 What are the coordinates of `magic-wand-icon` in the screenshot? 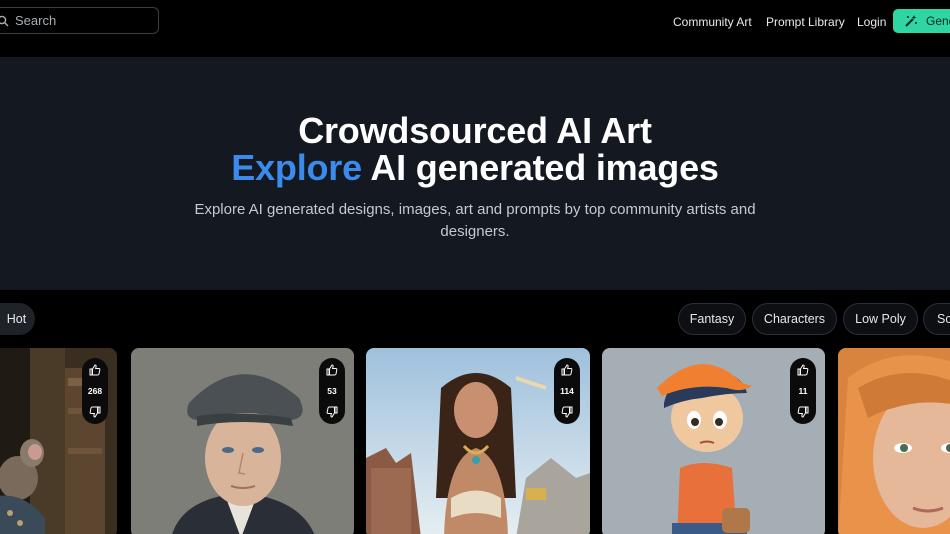 It's located at (911, 21).